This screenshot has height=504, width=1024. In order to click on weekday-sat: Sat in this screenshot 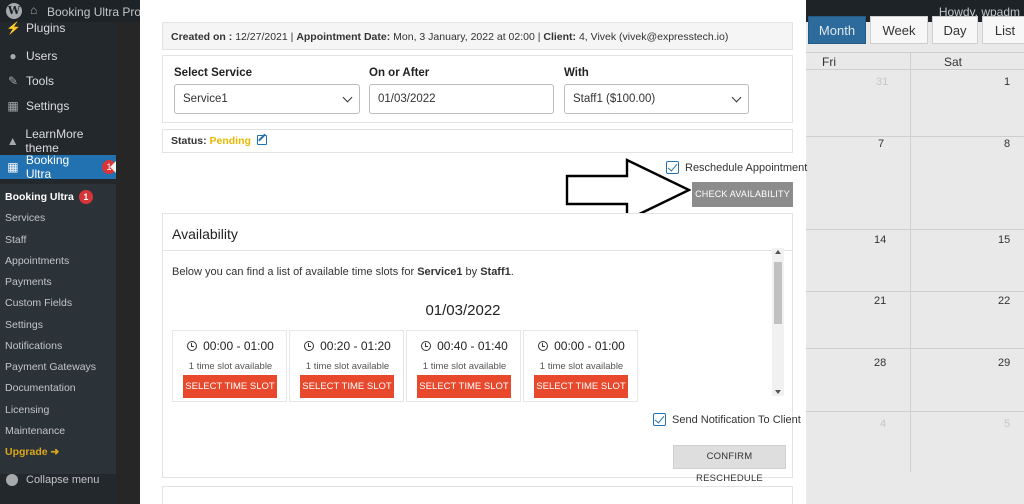, I will do `click(953, 62)`.